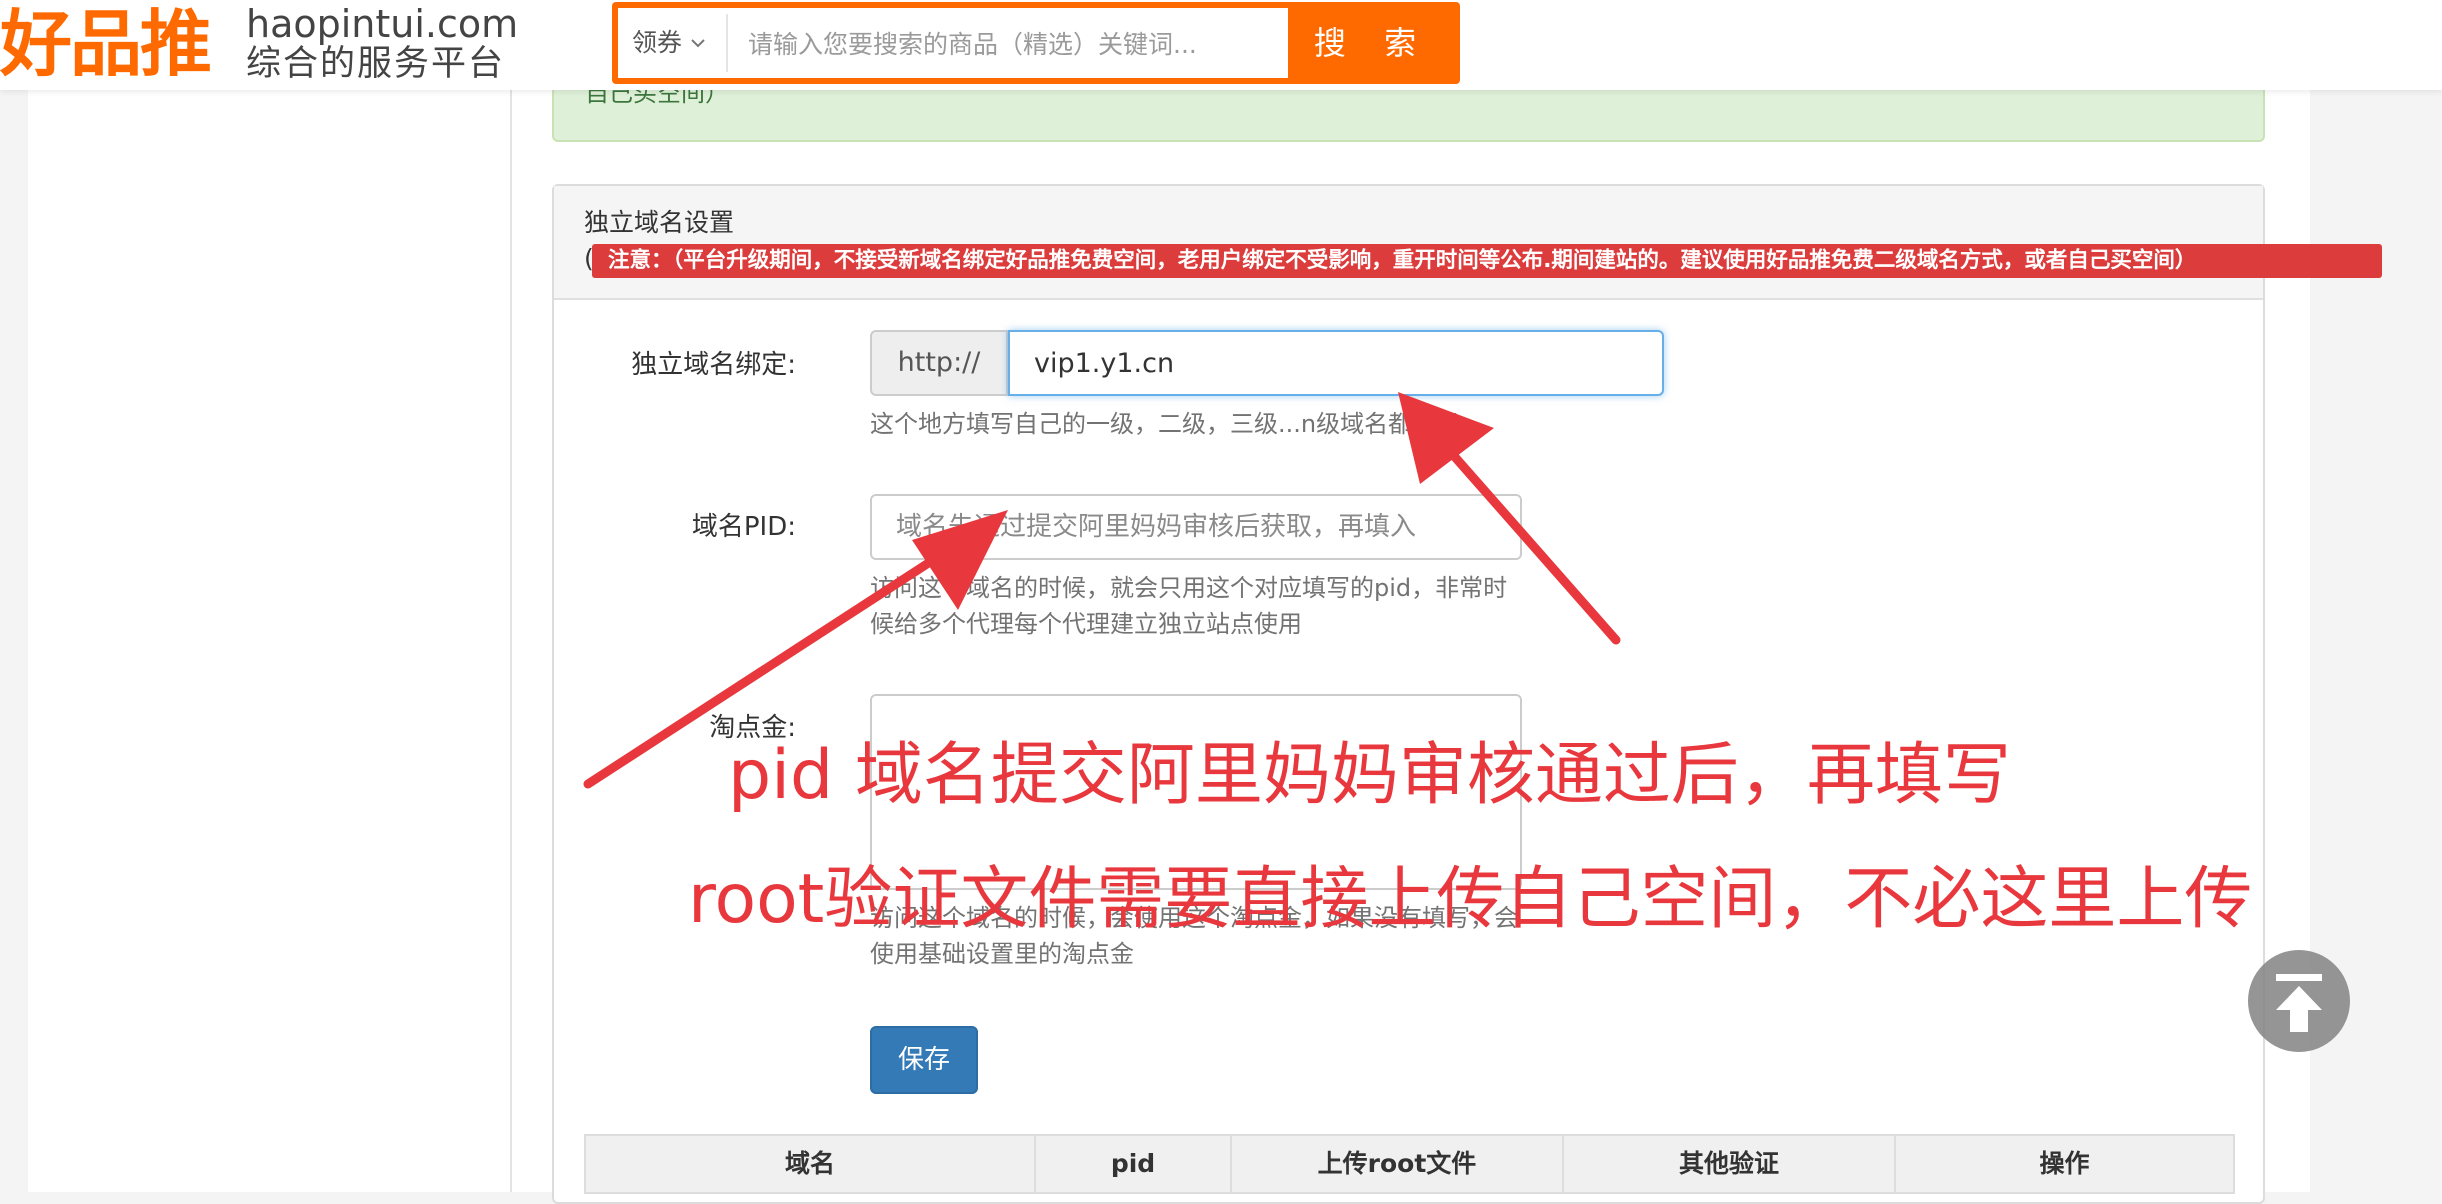 The width and height of the screenshot is (2442, 1204). I want to click on back-to-top-button, so click(2299, 1001).